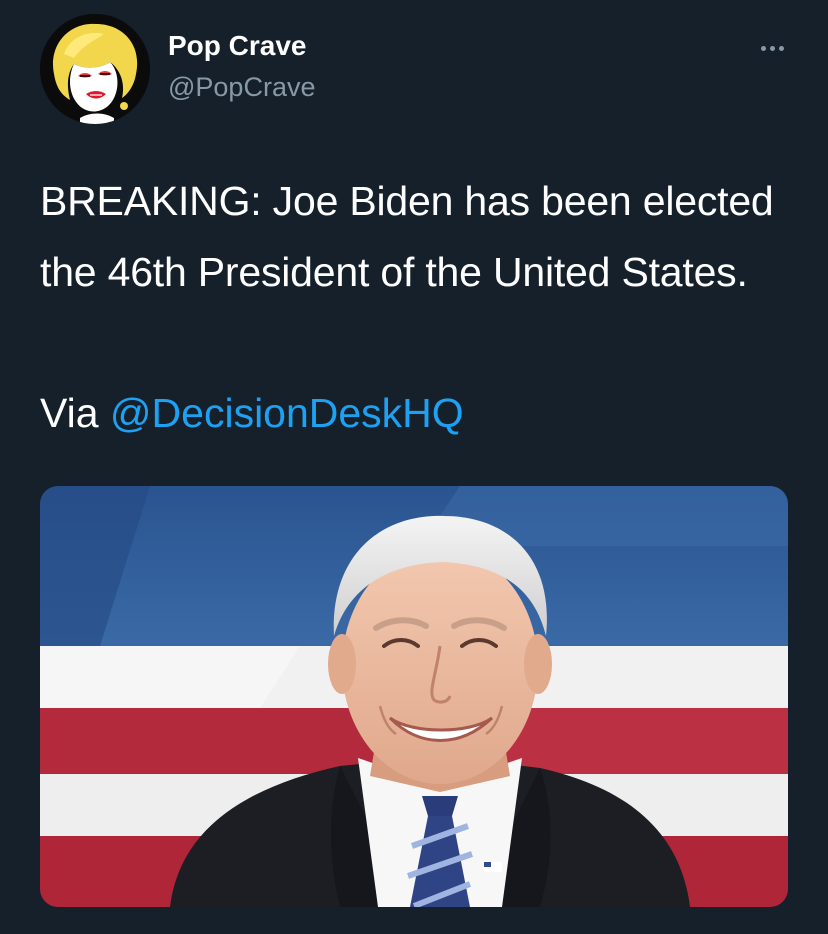  Describe the element at coordinates (241, 87) in the screenshot. I see `user-handle: @PopCrave` at that location.